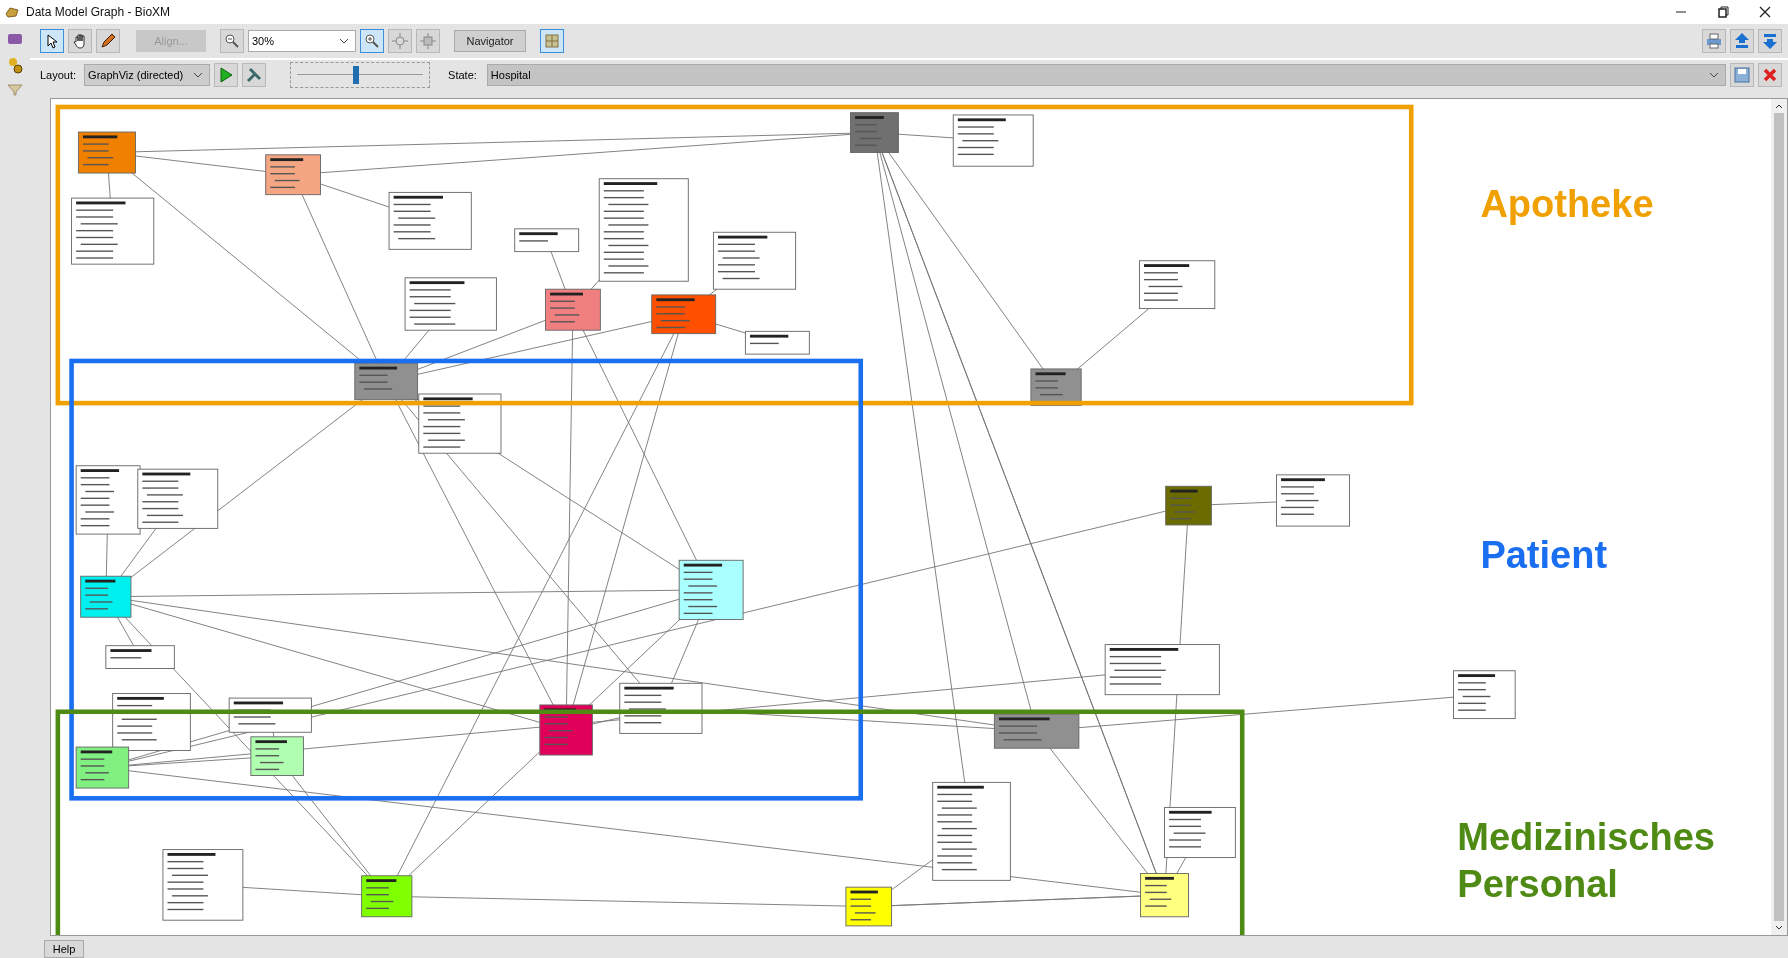 The image size is (1788, 958). I want to click on state-label: State:, so click(462, 75).